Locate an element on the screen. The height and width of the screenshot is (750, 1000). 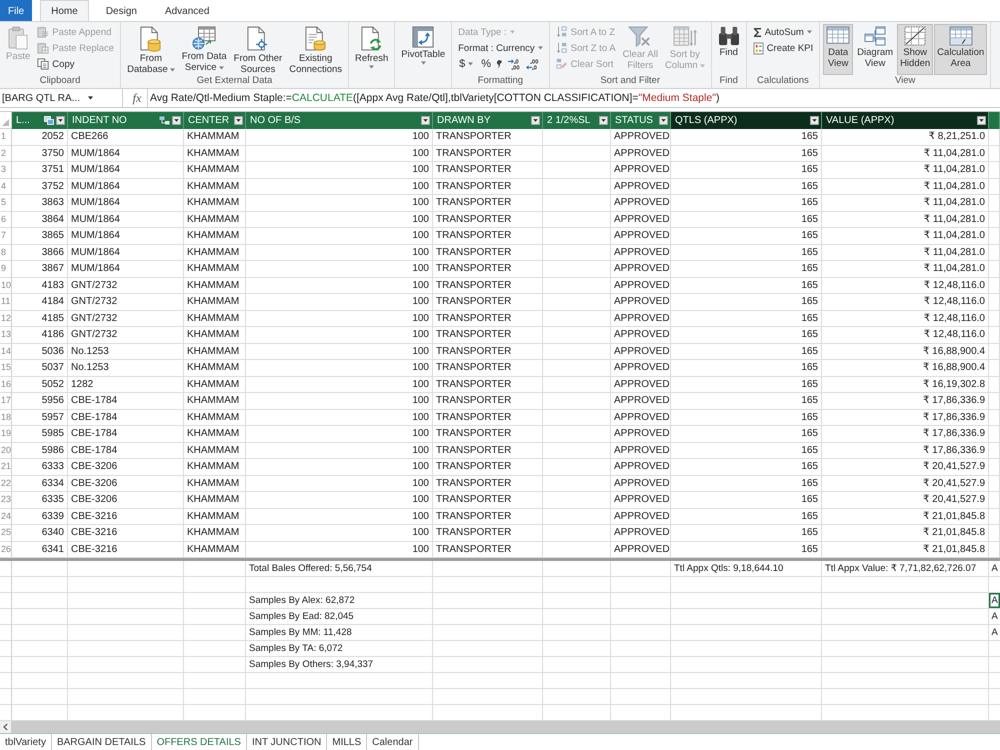
table-cell: ₹ 16,88,900.4 is located at coordinates (905, 368).